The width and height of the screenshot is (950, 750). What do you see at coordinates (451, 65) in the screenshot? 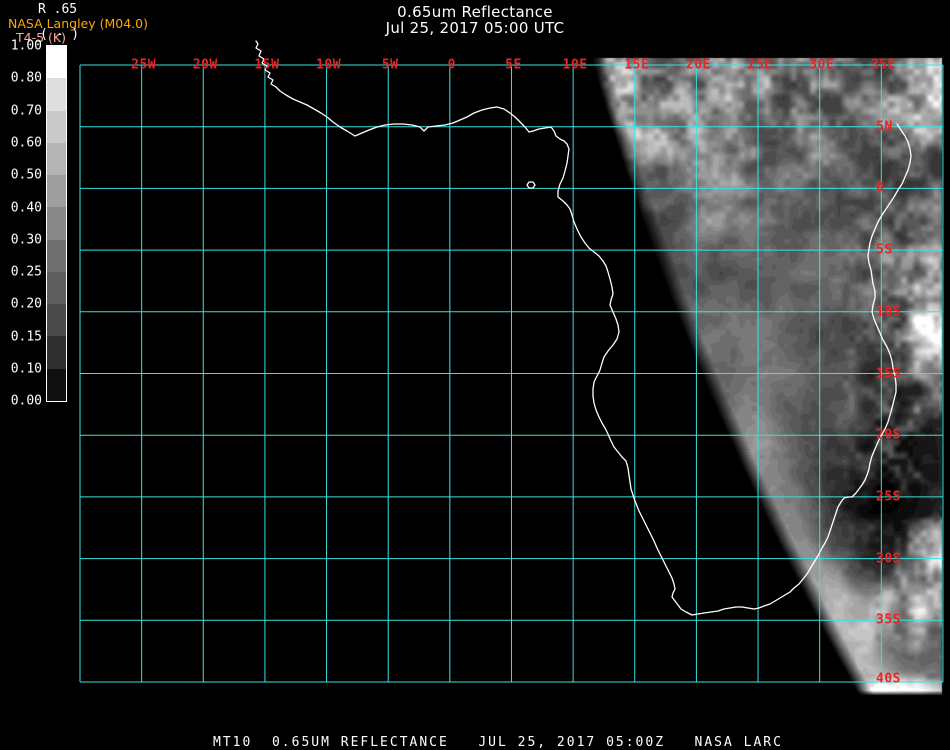
I see `lon-label-0: 0` at bounding box center [451, 65].